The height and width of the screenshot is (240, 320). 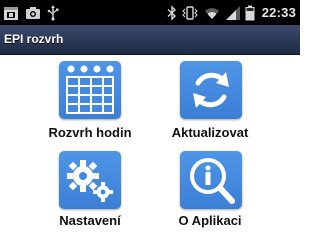 I want to click on vibrate-icon, so click(x=190, y=13).